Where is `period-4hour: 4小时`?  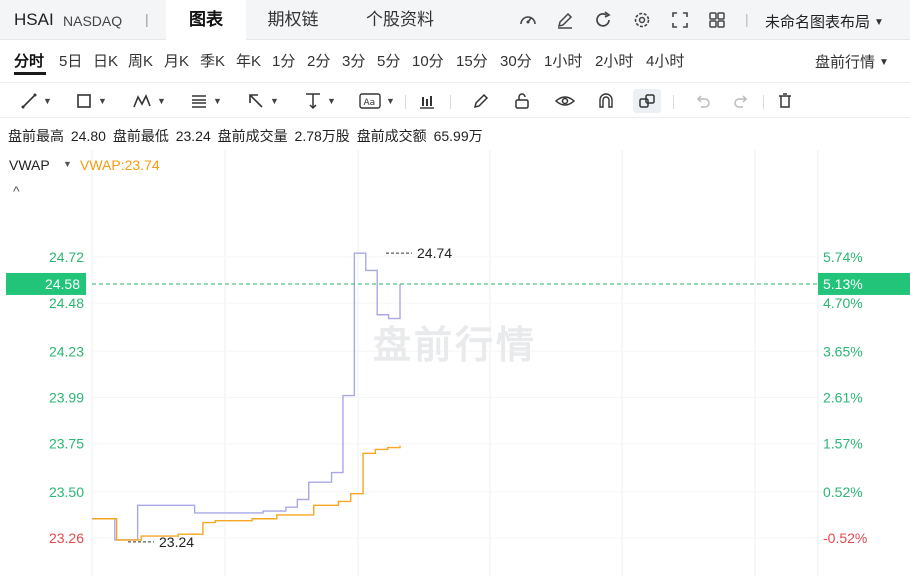
period-4hour: 4小时 is located at coordinates (665, 60).